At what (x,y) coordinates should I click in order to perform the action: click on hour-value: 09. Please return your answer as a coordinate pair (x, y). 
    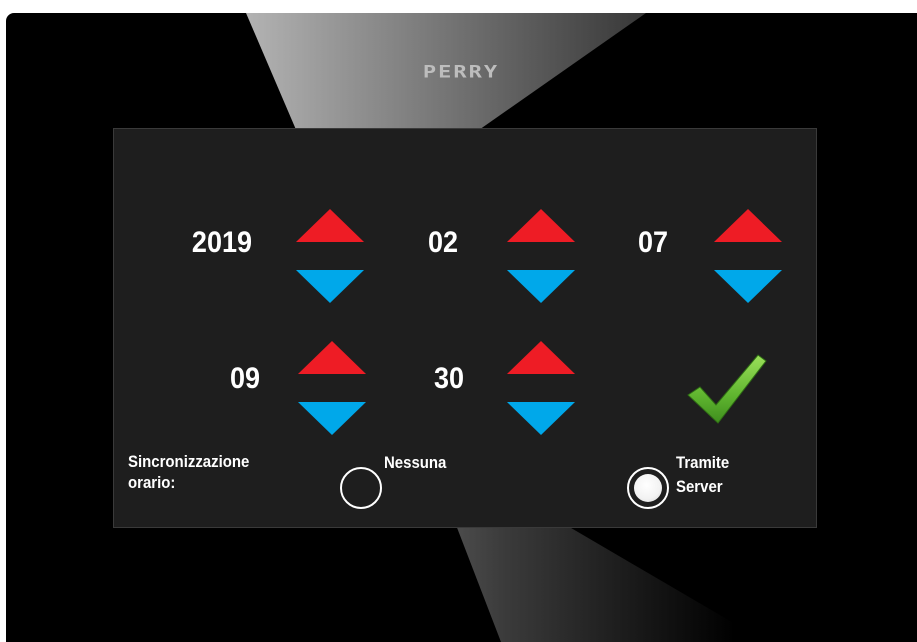
    Looking at the image, I should click on (244, 378).